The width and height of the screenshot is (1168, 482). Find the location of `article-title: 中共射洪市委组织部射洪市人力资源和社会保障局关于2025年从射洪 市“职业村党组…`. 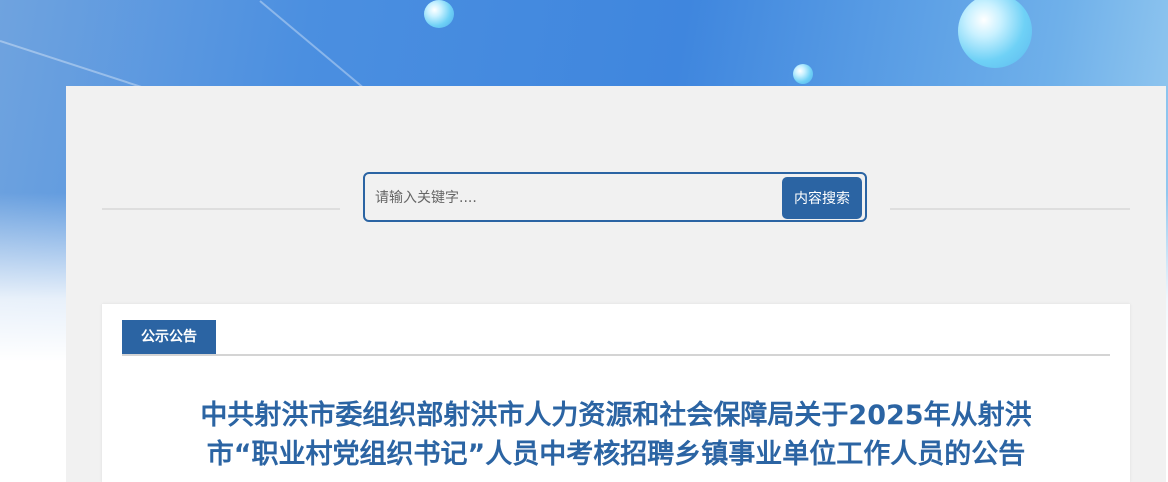

article-title: 中共射洪市委组织部射洪市人力资源和社会保障局关于2025年从射洪 市“职业村党组… is located at coordinates (616, 435).